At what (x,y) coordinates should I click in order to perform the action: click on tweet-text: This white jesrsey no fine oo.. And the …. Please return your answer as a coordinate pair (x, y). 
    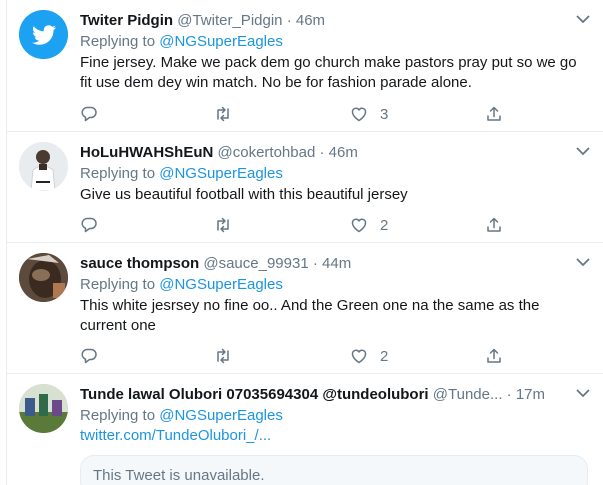
    Looking at the image, I should click on (310, 315).